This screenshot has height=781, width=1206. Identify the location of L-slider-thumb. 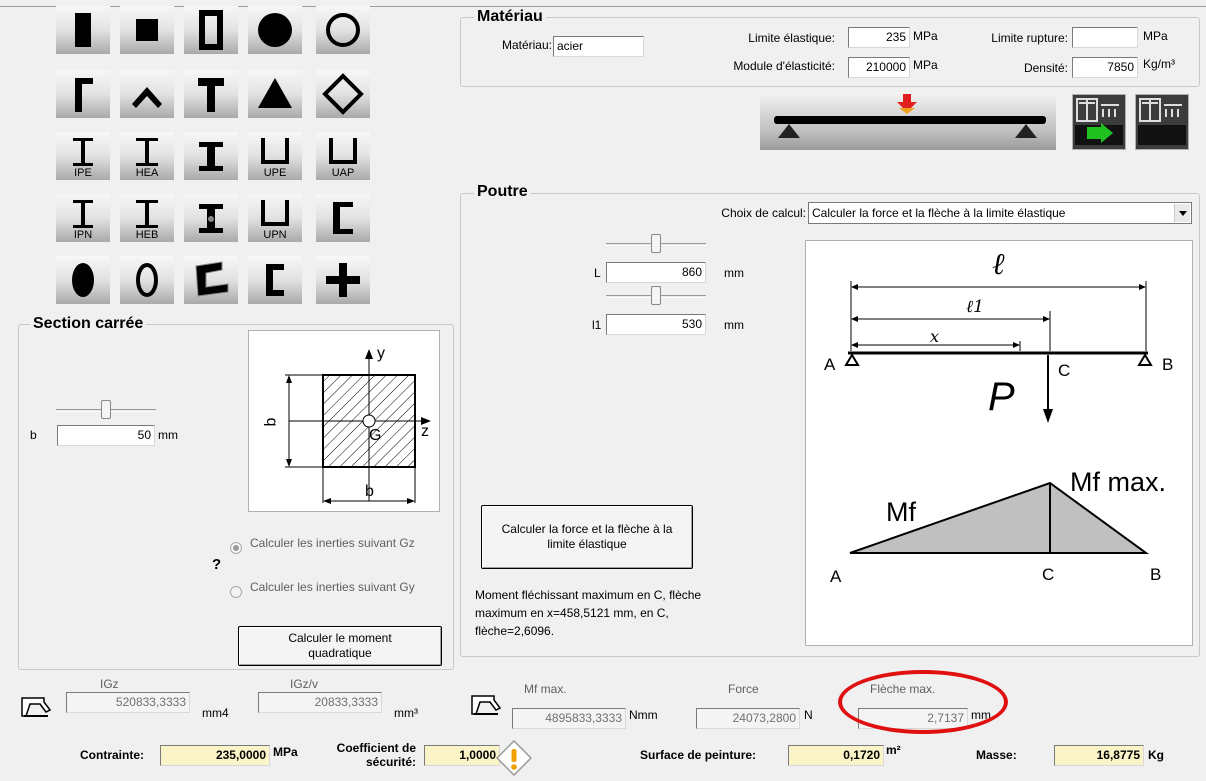
(656, 243).